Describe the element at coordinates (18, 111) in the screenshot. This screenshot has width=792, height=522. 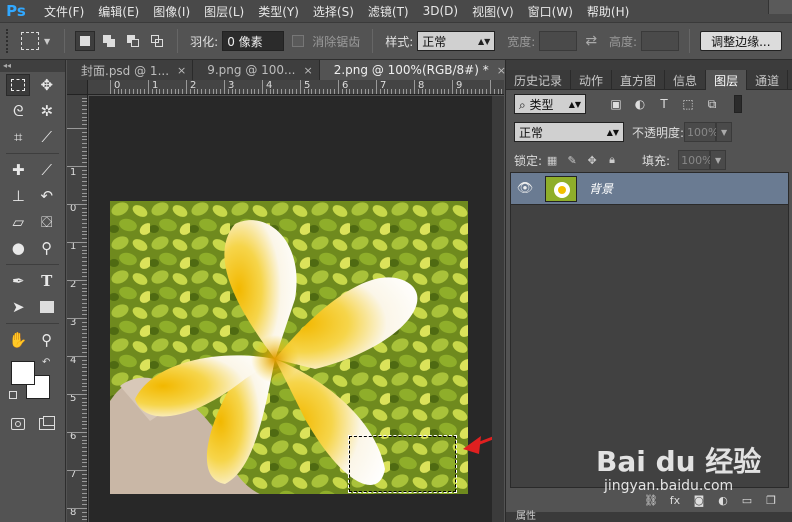
I see `lasso-tool-icon: ᘓ` at that location.